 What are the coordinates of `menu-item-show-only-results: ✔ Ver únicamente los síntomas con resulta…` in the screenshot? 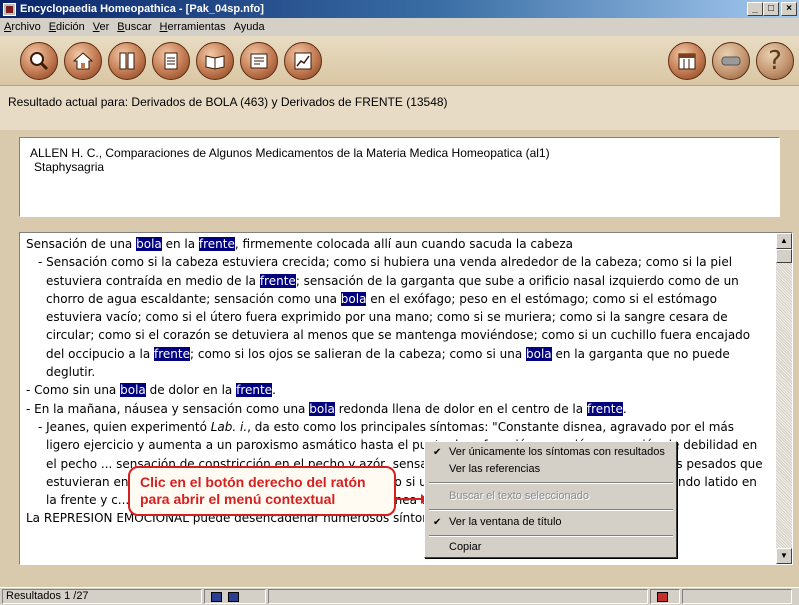 It's located at (551, 452).